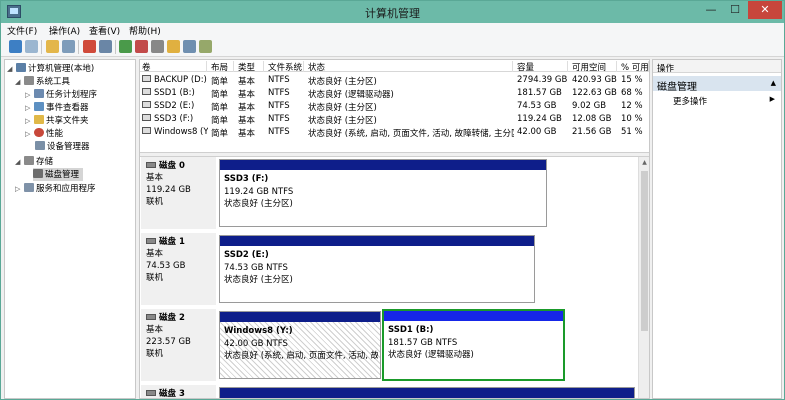 The width and height of the screenshot is (785, 400). What do you see at coordinates (89, 46) in the screenshot?
I see `help-icon` at bounding box center [89, 46].